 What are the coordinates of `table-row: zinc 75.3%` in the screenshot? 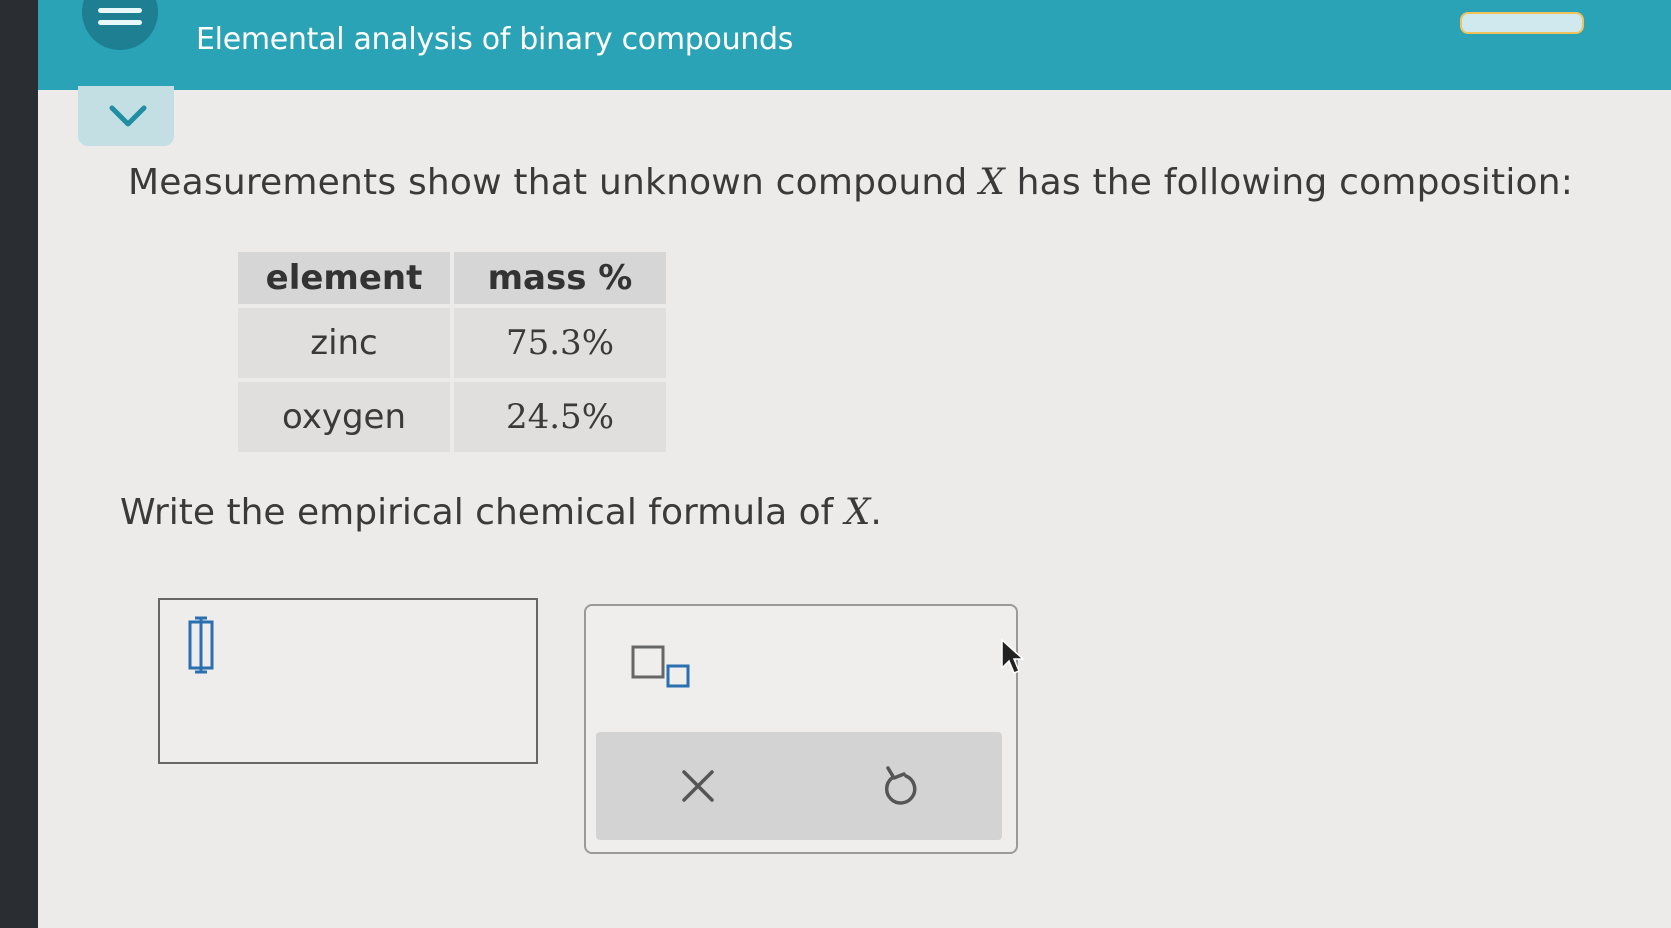 It's located at (452, 343).